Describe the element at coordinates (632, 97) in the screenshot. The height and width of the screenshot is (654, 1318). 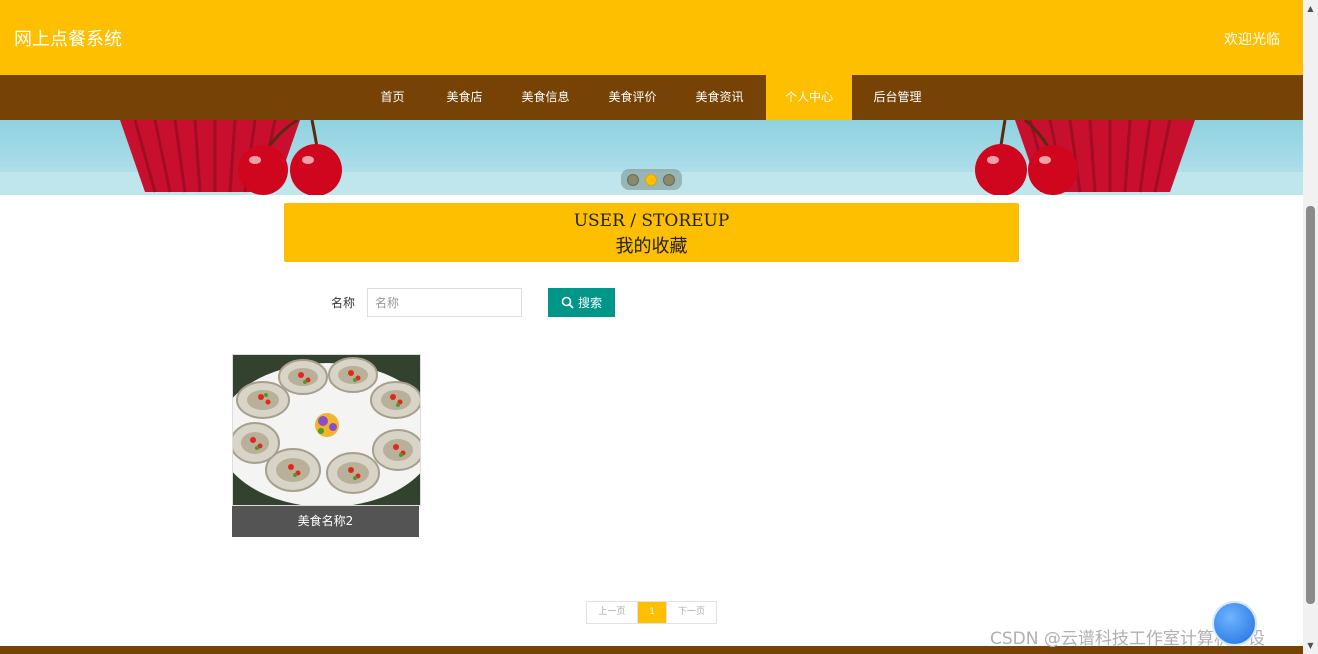
I see `nav-item-food-reviews: 美食评价` at that location.